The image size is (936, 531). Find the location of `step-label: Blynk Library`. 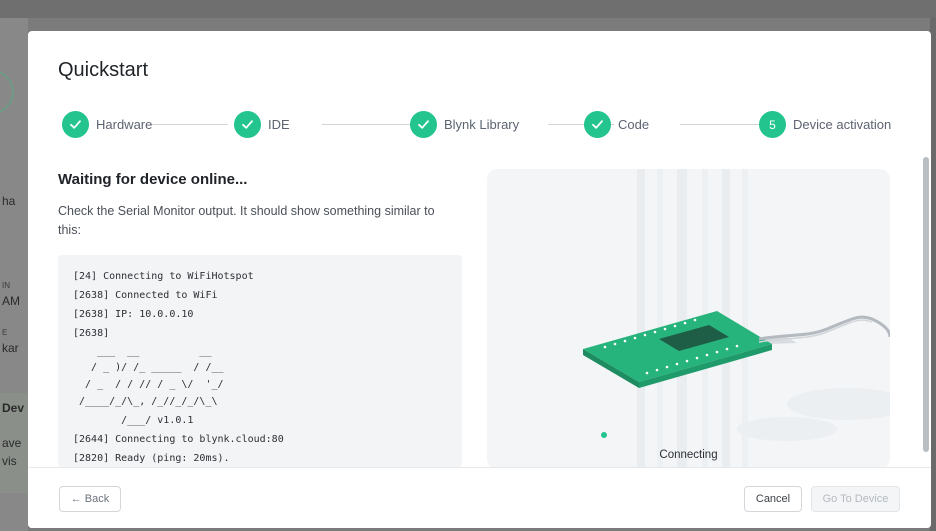

step-label: Blynk Library is located at coordinates (482, 124).